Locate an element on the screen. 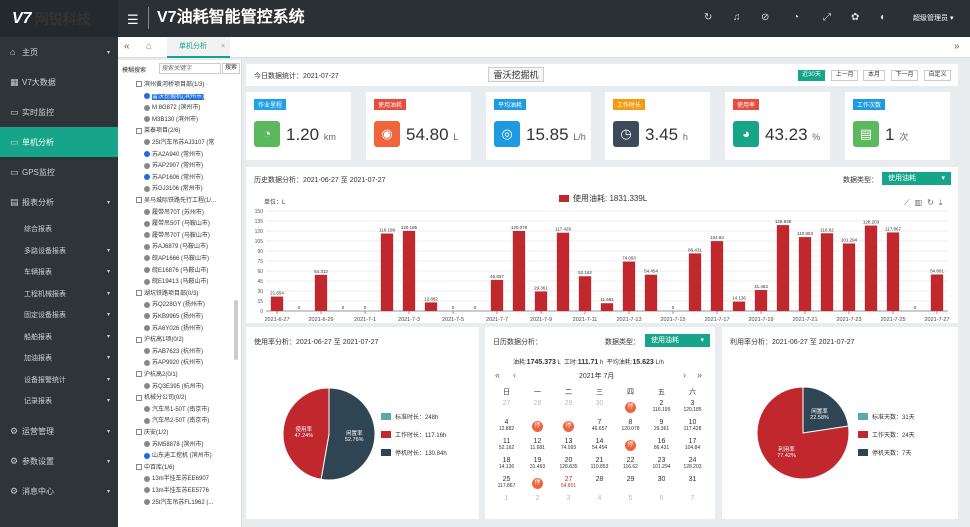 The height and width of the screenshot is (527, 970). calendar-day: 10 117.428 is located at coordinates (692, 428).